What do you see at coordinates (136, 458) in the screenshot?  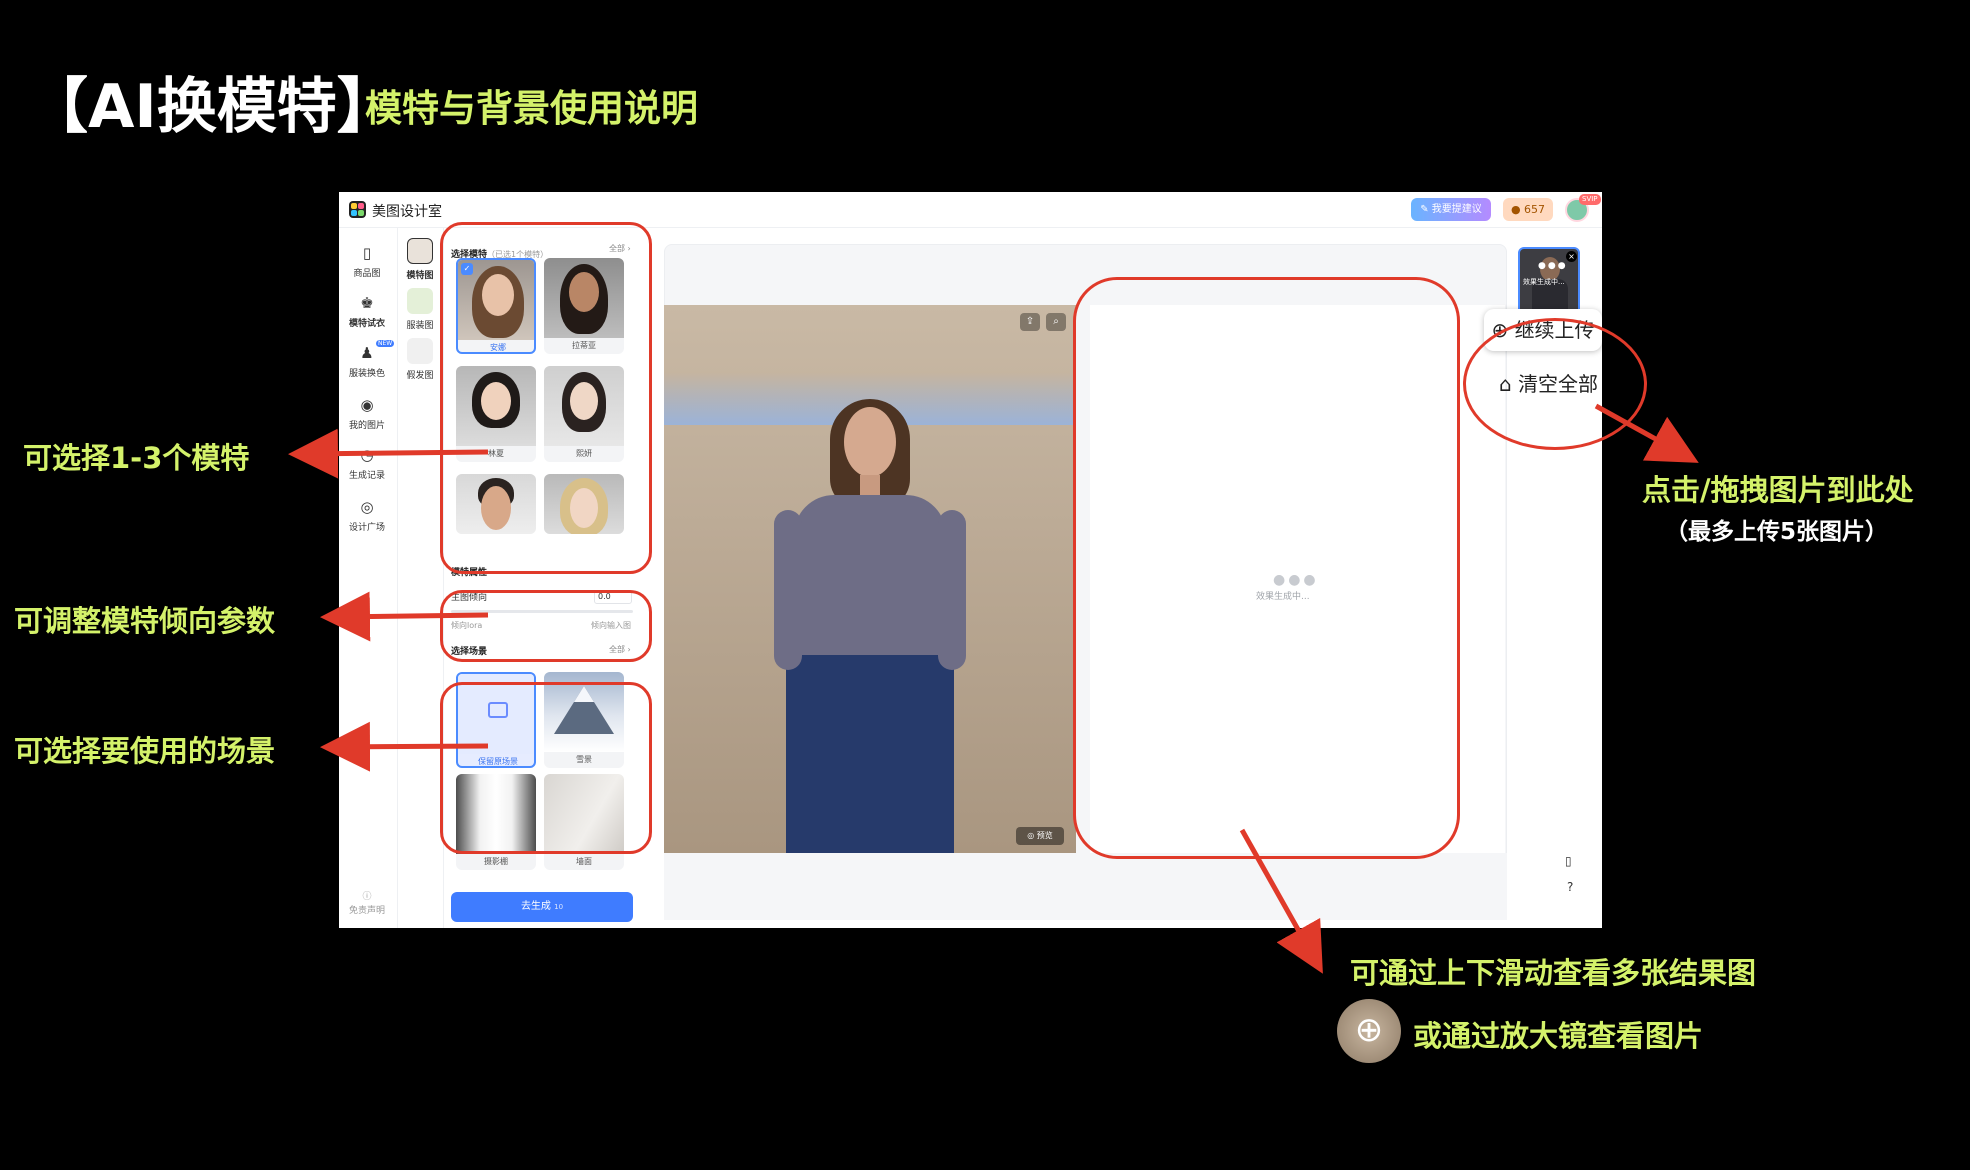 I see `annotation-choose-model: 可选择1-3个模特` at bounding box center [136, 458].